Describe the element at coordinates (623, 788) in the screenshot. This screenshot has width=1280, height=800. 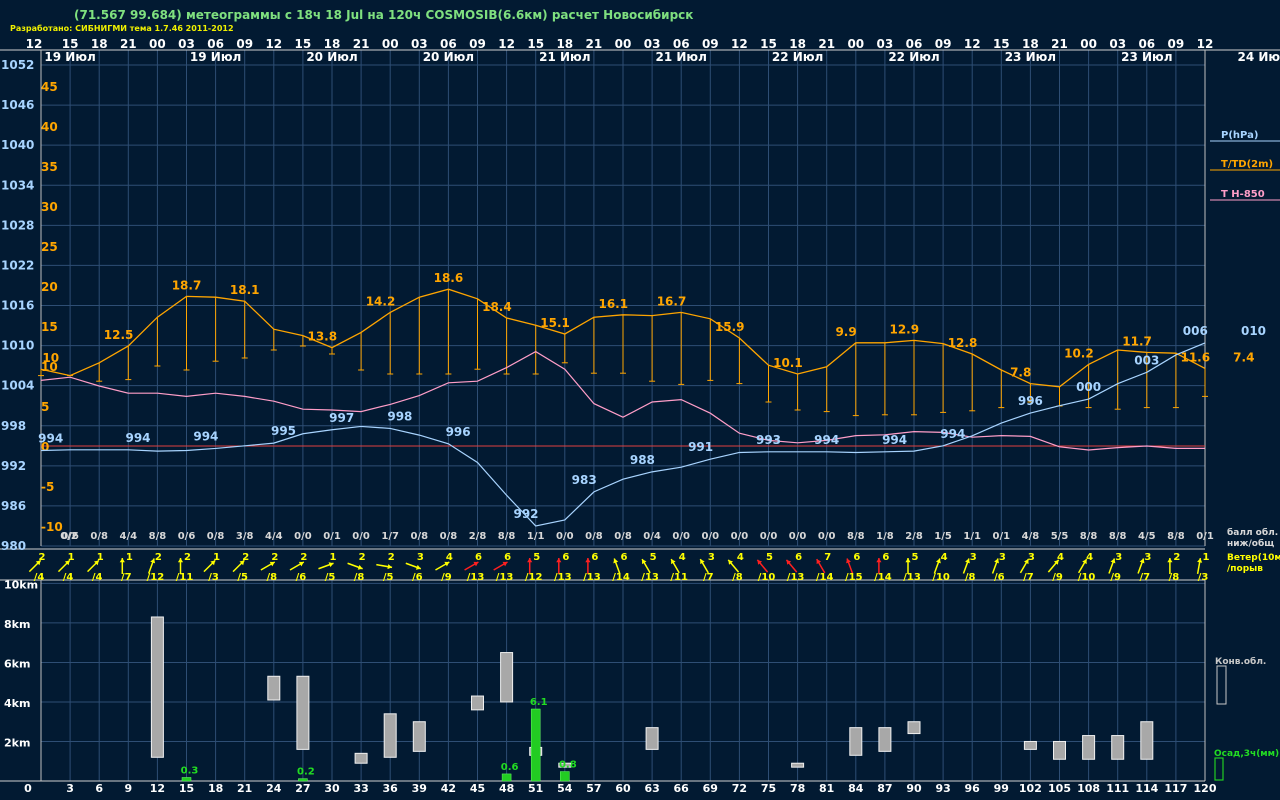
I see `hour-tick-label: 60` at that location.